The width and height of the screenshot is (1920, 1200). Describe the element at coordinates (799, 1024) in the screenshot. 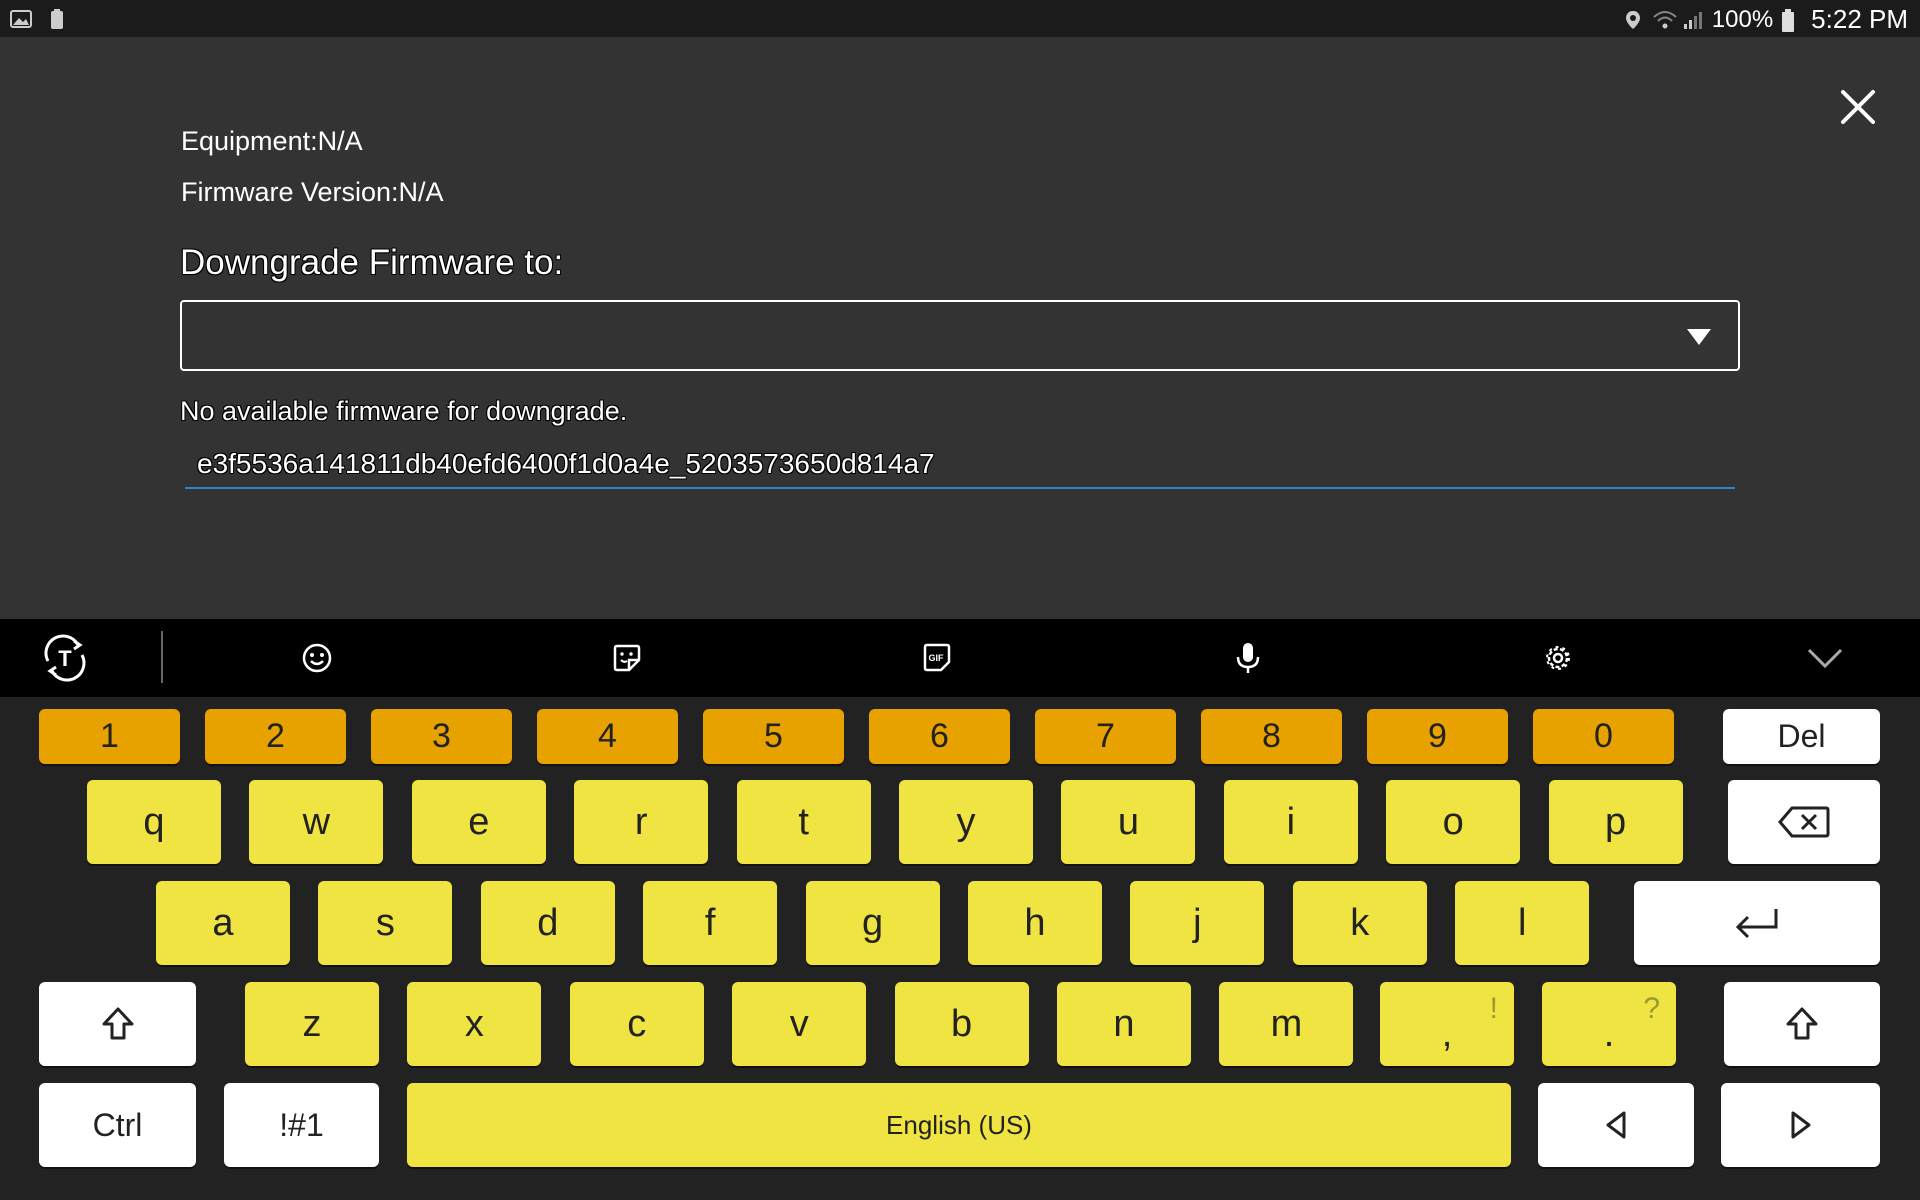

I see `letter-key-v: v` at that location.